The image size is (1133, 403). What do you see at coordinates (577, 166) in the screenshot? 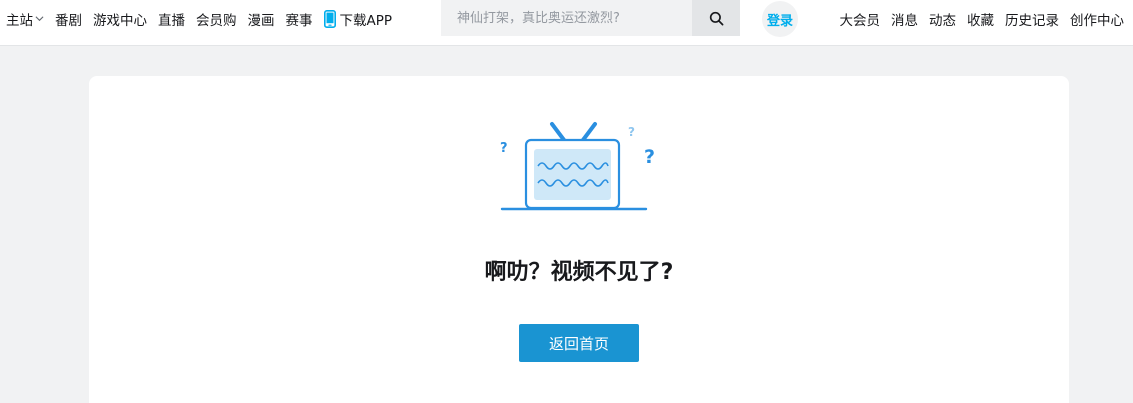
I see `broken-tv-illustration: ? ? ?` at bounding box center [577, 166].